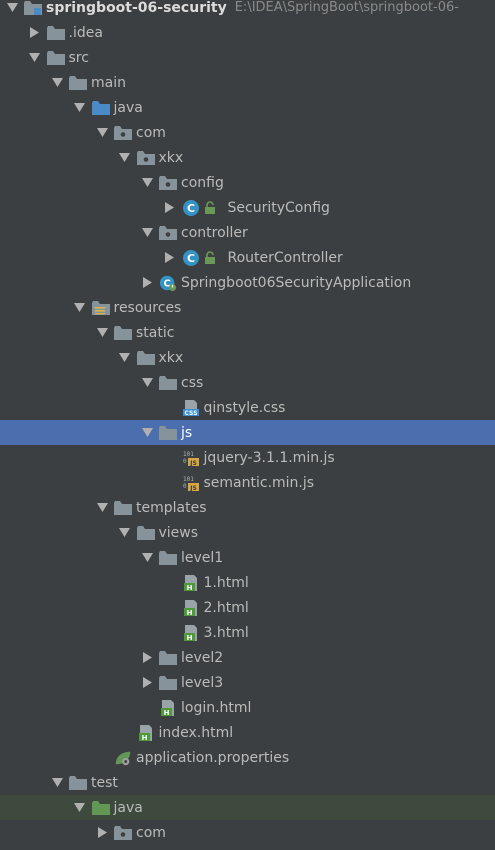 The image size is (495, 850). I want to click on tree-row-label: application.properties, so click(213, 757).